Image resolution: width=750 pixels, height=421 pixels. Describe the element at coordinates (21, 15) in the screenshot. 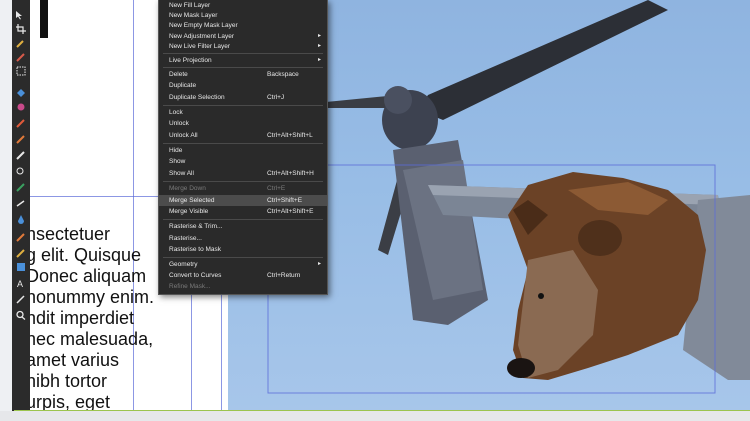

I see `move-tool-icon` at that location.